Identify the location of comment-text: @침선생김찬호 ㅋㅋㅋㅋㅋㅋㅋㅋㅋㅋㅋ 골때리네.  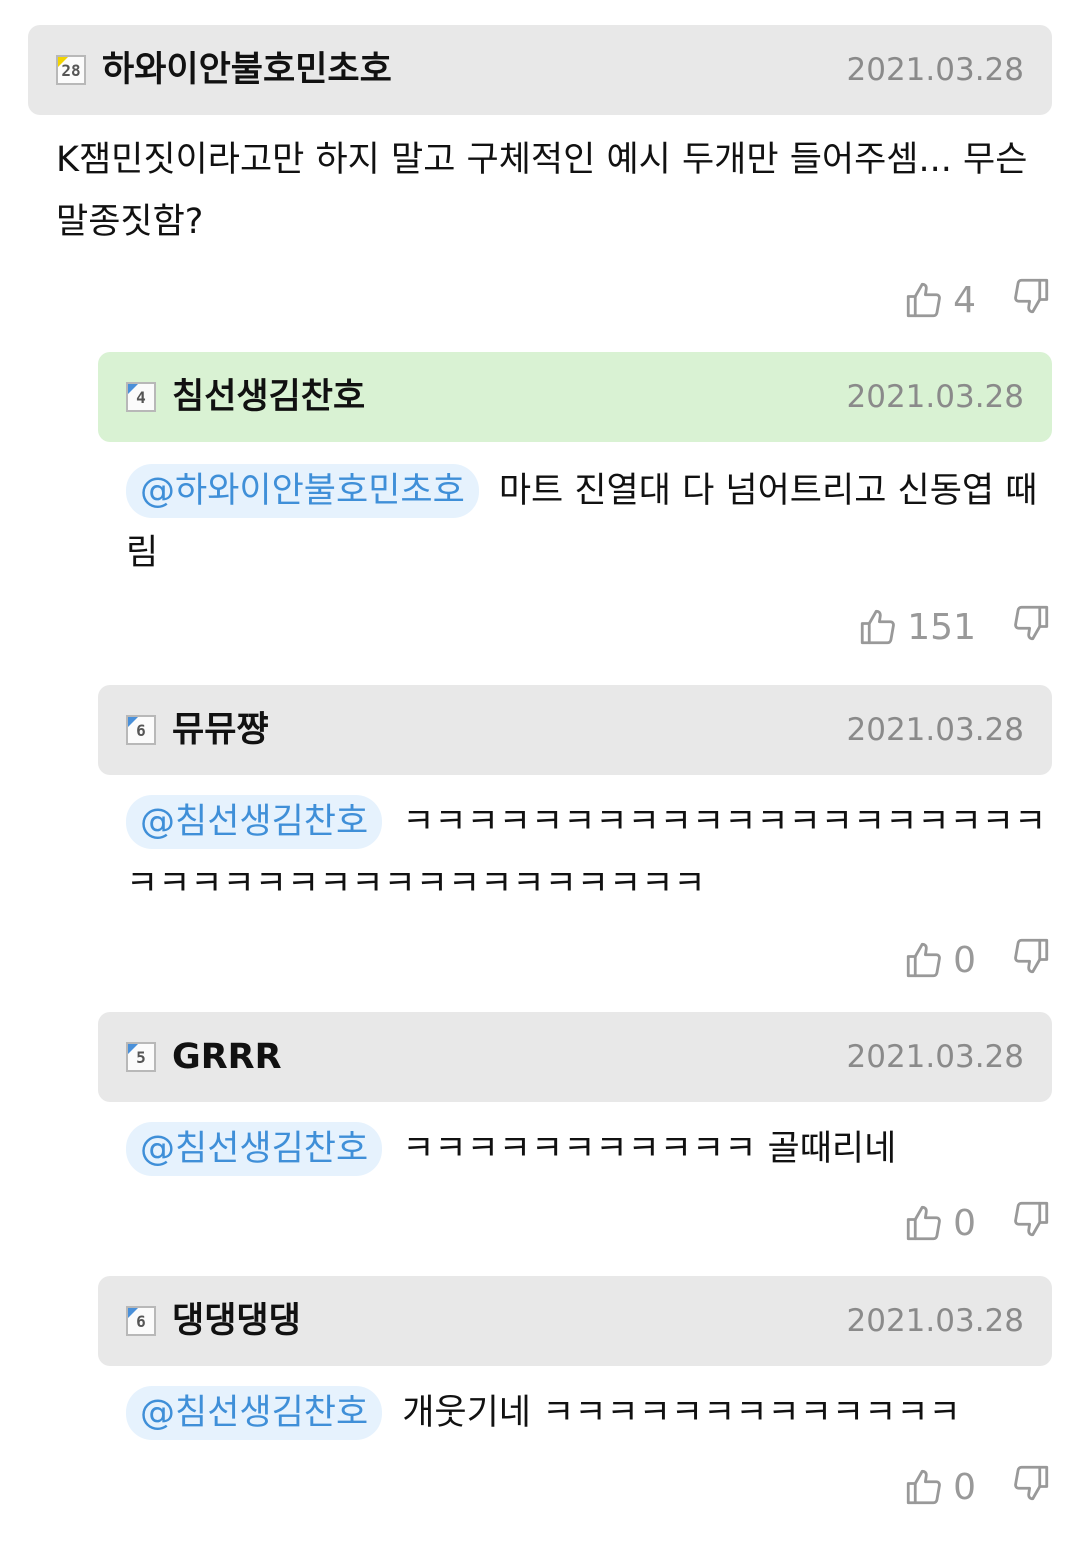
(590, 1149).